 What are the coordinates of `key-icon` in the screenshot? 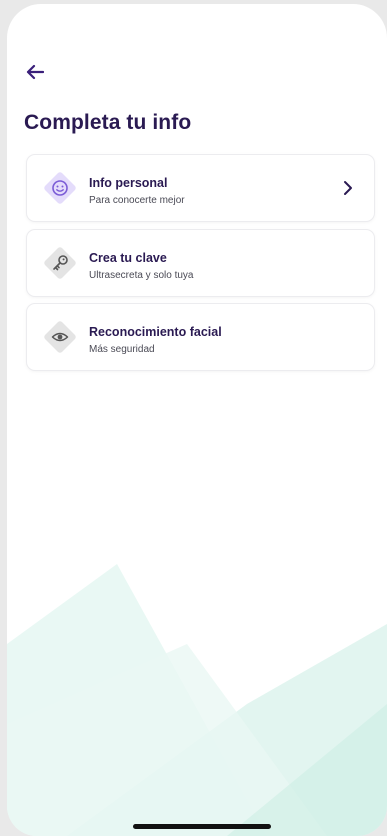 It's located at (60, 263).